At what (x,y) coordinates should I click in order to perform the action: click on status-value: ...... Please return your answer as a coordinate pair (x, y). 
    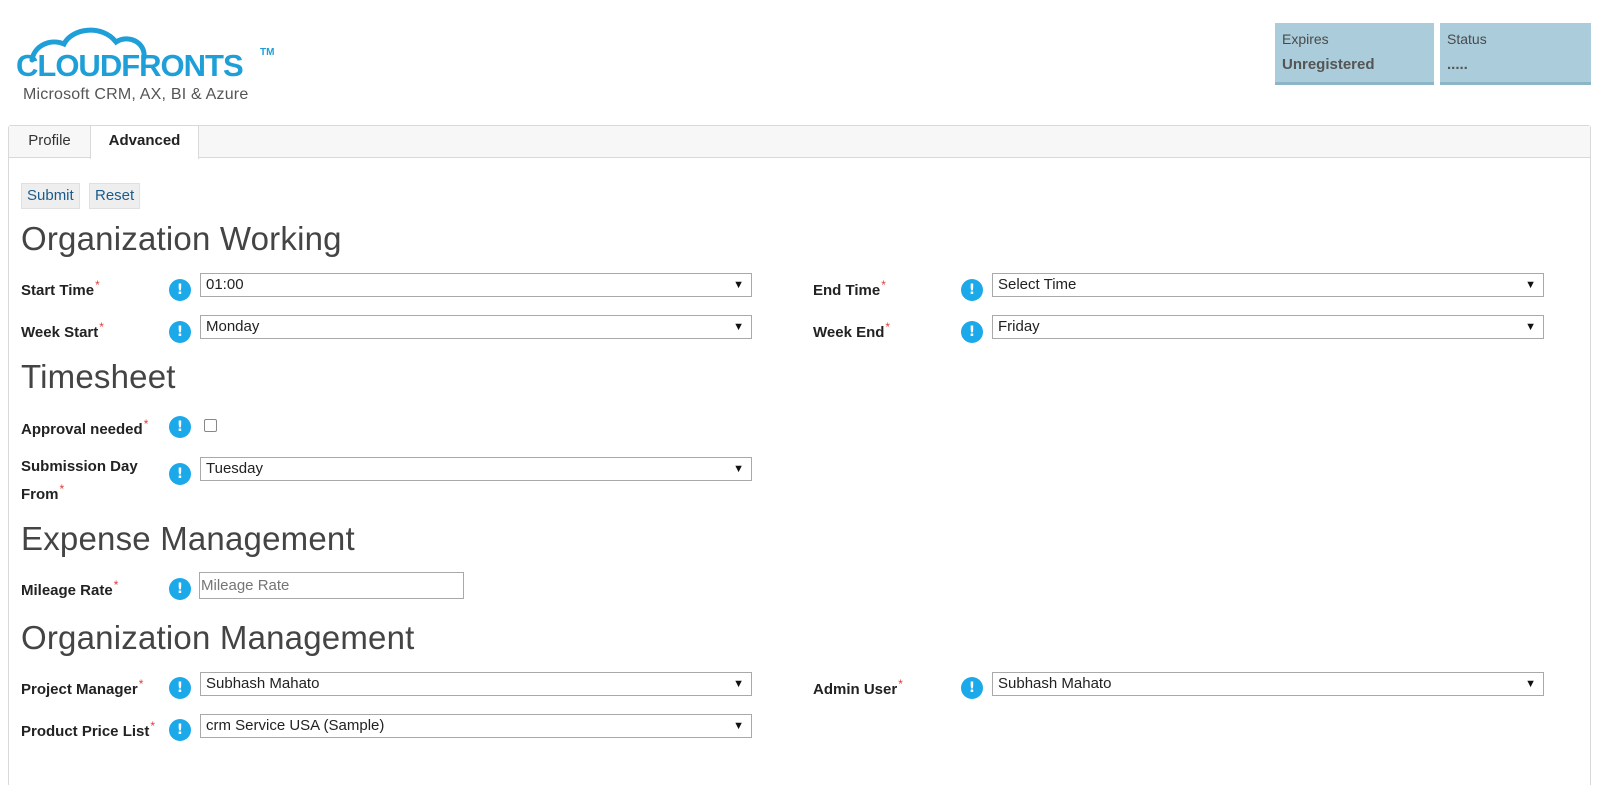
    Looking at the image, I should click on (1457, 64).